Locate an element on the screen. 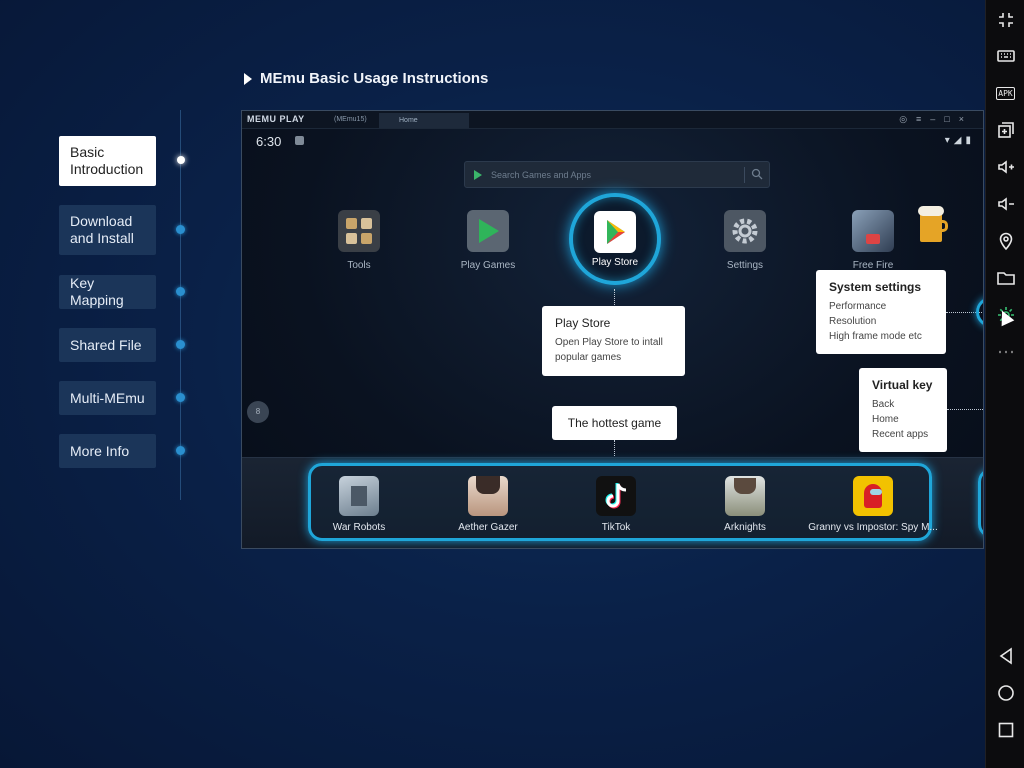 The height and width of the screenshot is (768, 1024). war-robots-icon is located at coordinates (359, 496).